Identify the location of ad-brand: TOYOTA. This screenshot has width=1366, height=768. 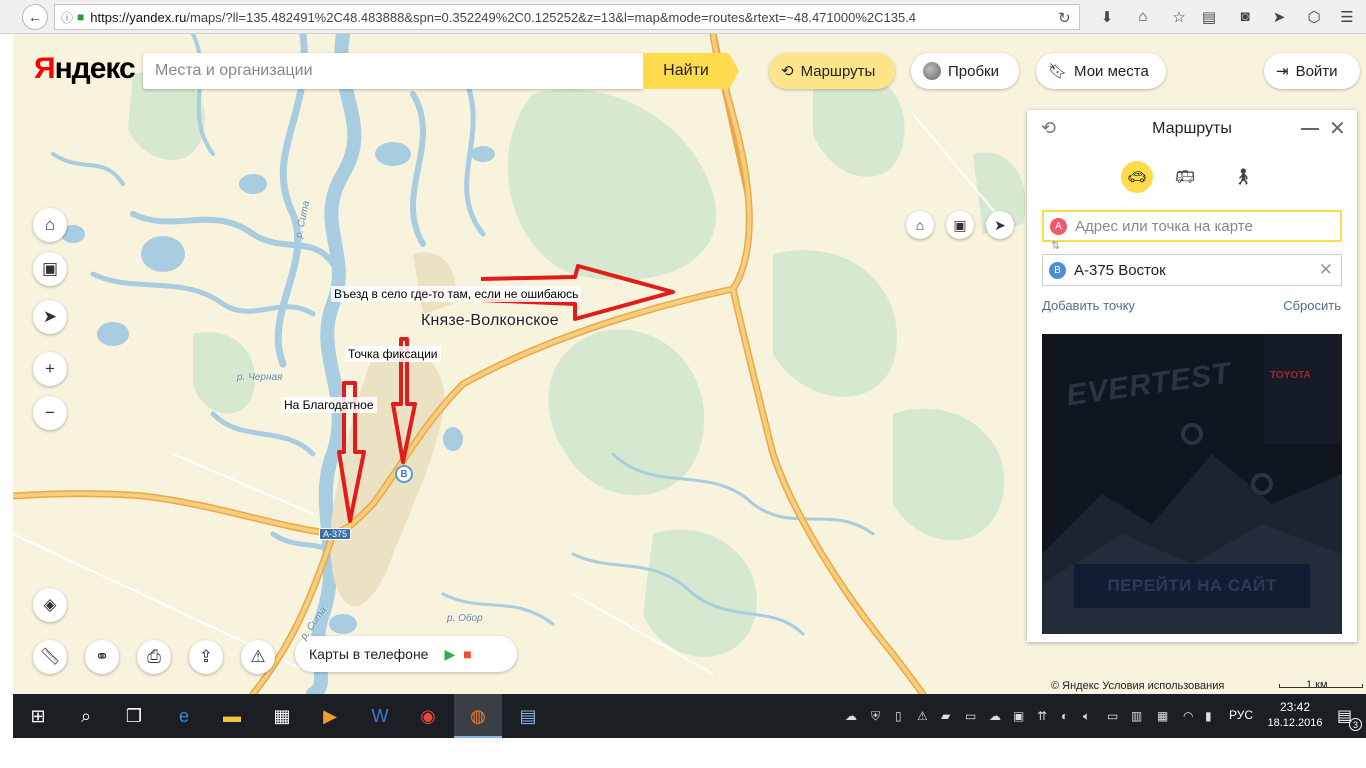
(1290, 375).